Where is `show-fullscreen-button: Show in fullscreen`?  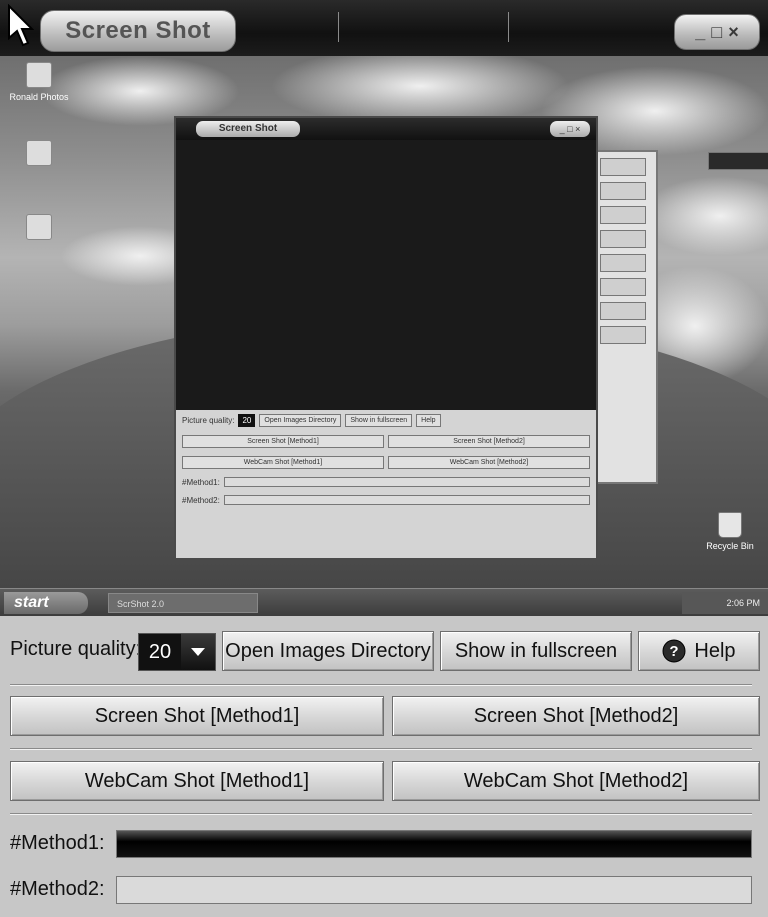 show-fullscreen-button: Show in fullscreen is located at coordinates (536, 651).